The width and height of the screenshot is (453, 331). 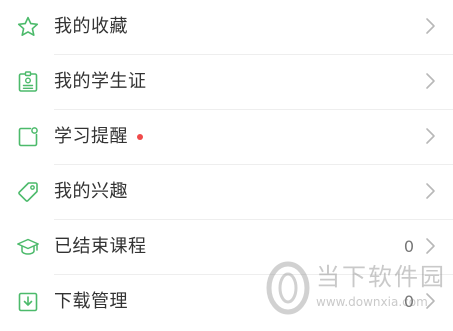 I want to click on tag-icon, so click(x=28, y=192).